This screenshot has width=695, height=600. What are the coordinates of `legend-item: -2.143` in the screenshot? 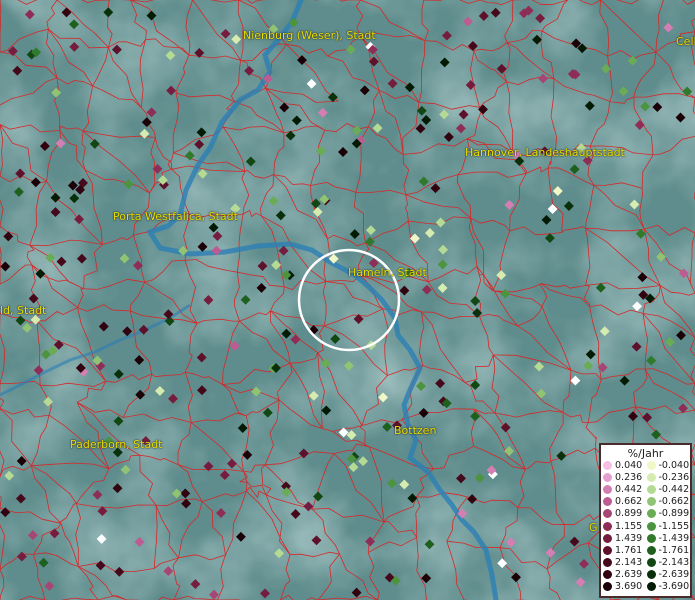 It's located at (668, 563).